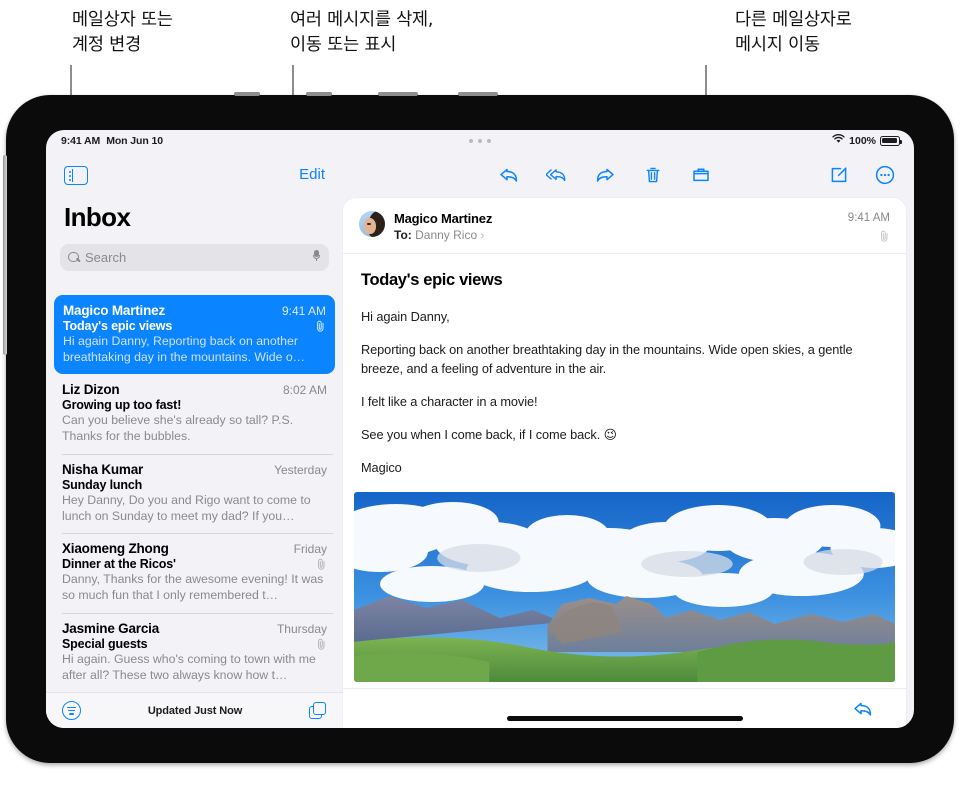 The width and height of the screenshot is (960, 785). I want to click on avatar, so click(372, 224).